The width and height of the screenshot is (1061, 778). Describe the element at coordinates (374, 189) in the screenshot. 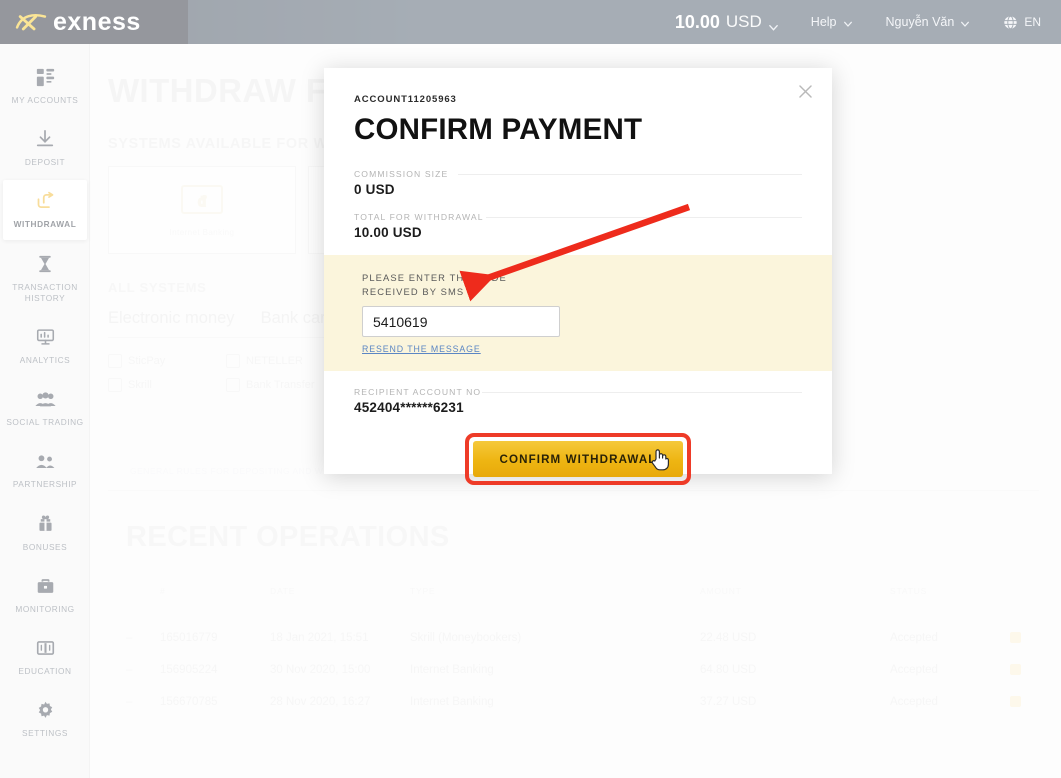

I see `commission-value: 0 USD` at that location.